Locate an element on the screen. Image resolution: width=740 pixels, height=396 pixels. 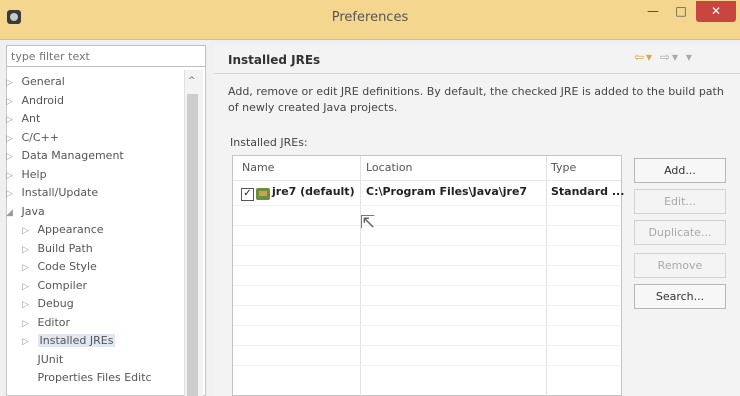
tree-item-label: Editor is located at coordinates (54, 322).